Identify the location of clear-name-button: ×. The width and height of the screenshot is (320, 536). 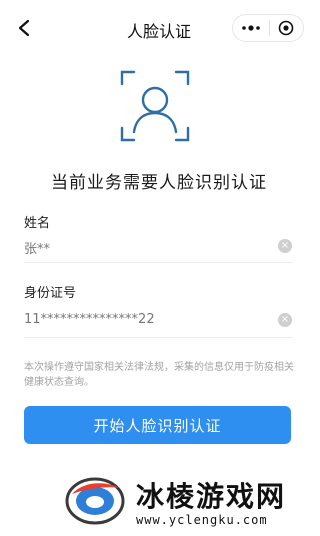
(285, 246).